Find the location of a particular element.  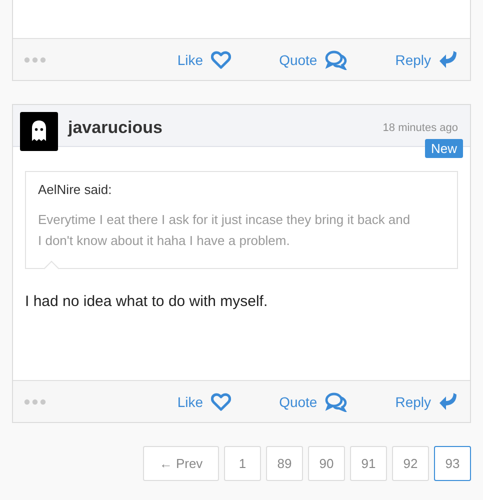

page-button: 90 is located at coordinates (326, 463).